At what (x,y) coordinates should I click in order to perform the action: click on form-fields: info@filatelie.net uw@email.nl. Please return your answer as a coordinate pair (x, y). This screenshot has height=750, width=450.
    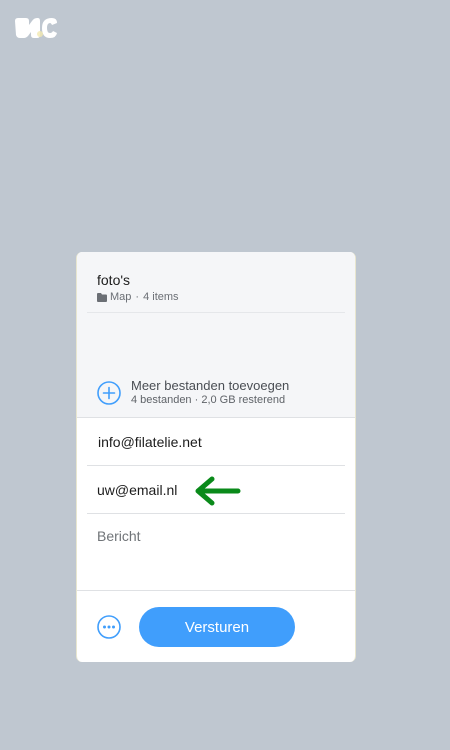
    Looking at the image, I should click on (216, 465).